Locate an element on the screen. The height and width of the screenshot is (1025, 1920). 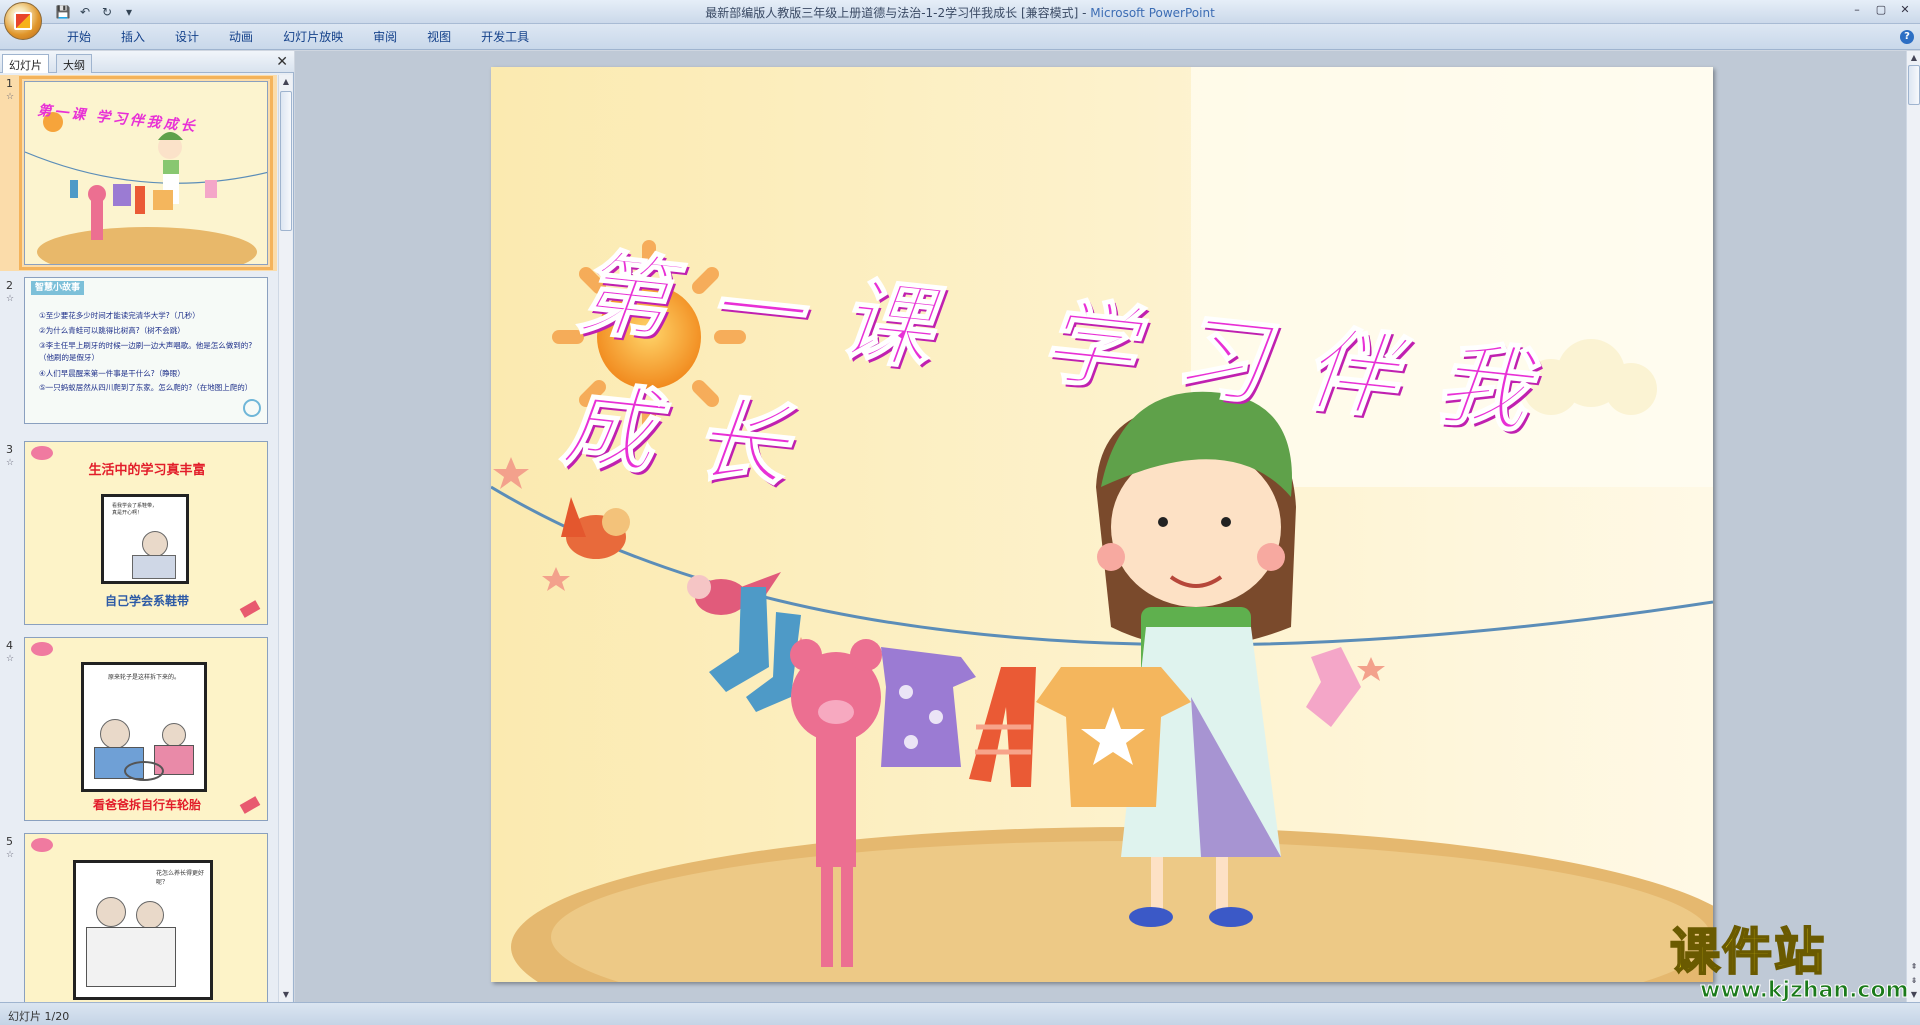
thumbnail-line: ③李主任早上刷牙的时候一边刷一边大声唱歌。他是怎么做到的?（他刷的是假牙） is located at coordinates (146, 351).